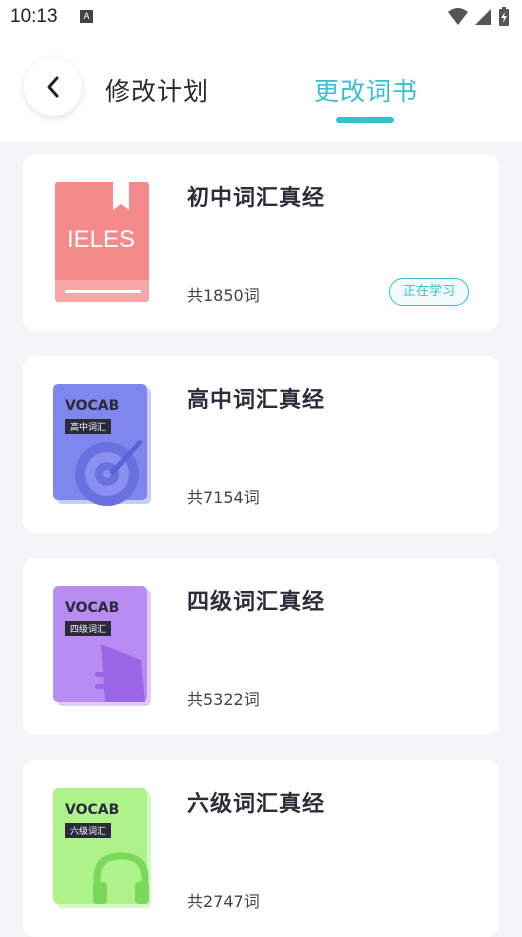  I want to click on back-button, so click(53, 87).